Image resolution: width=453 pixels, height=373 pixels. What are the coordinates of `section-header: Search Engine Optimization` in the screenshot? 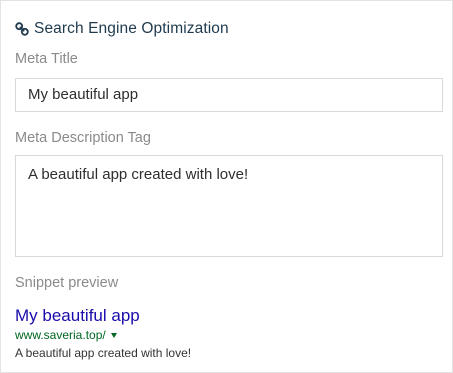 It's located at (122, 29).